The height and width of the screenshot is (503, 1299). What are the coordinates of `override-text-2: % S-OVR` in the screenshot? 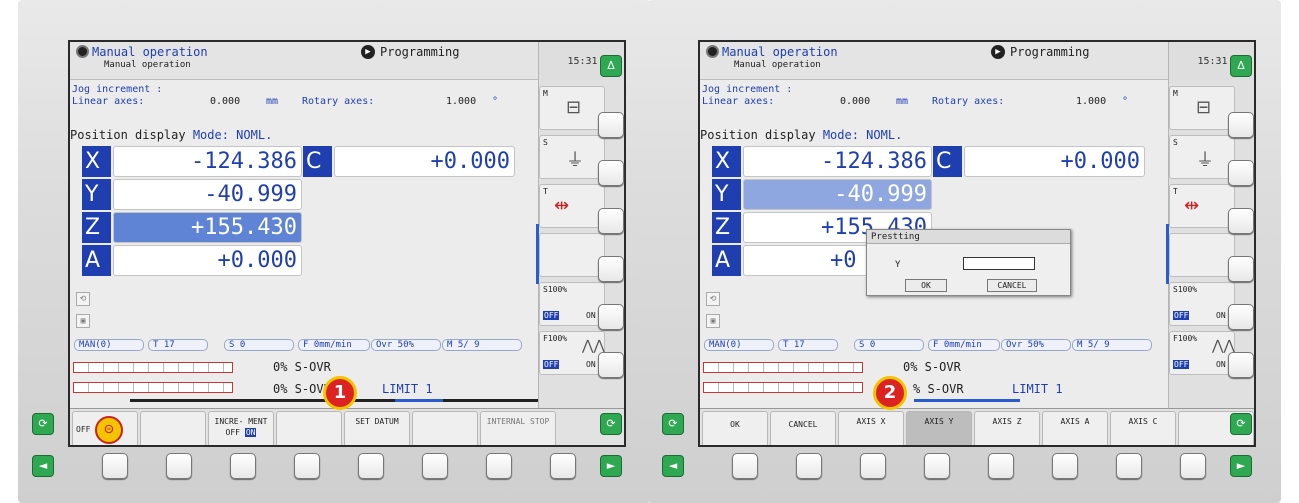 It's located at (938, 389).